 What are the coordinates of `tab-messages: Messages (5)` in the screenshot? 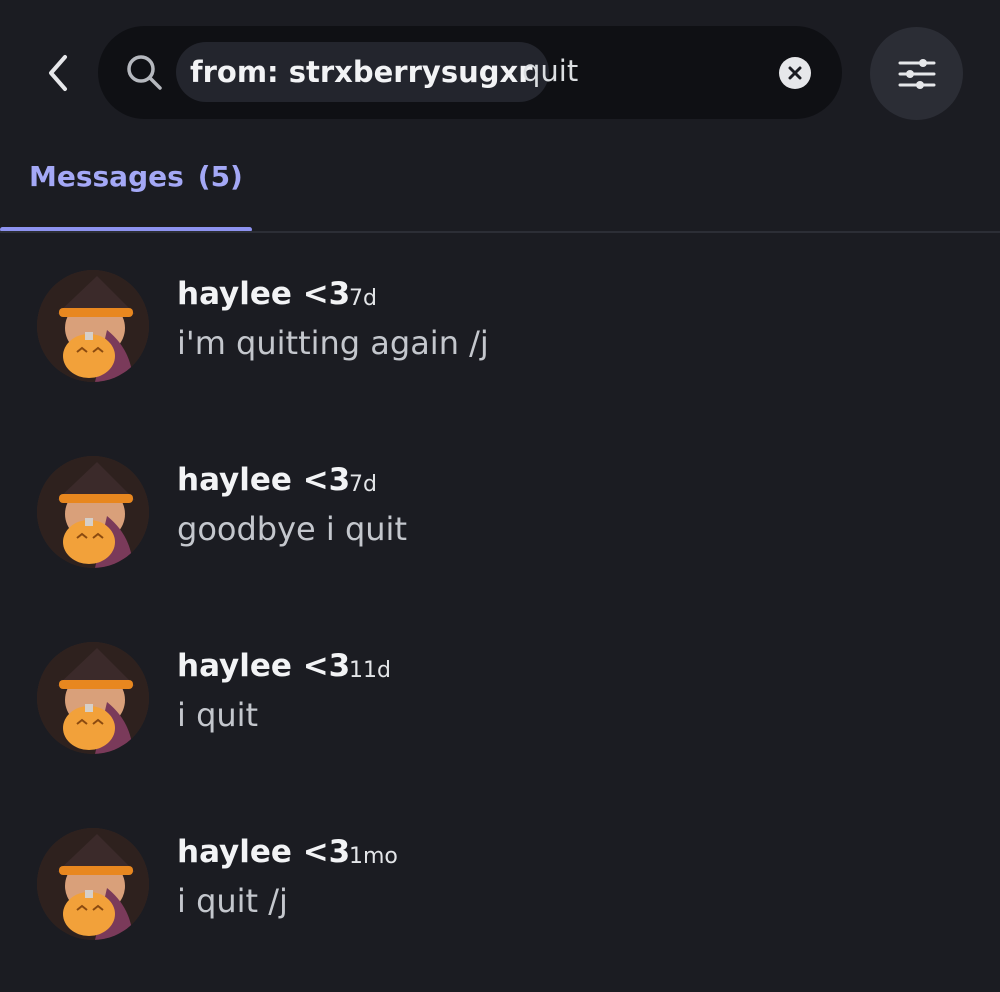 It's located at (136, 176).